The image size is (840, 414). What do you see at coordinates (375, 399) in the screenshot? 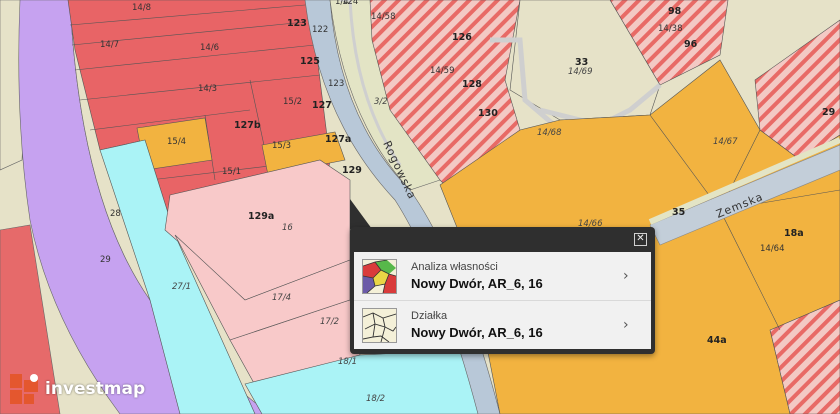
I see `parcel-number-label: 18/2` at bounding box center [375, 399].